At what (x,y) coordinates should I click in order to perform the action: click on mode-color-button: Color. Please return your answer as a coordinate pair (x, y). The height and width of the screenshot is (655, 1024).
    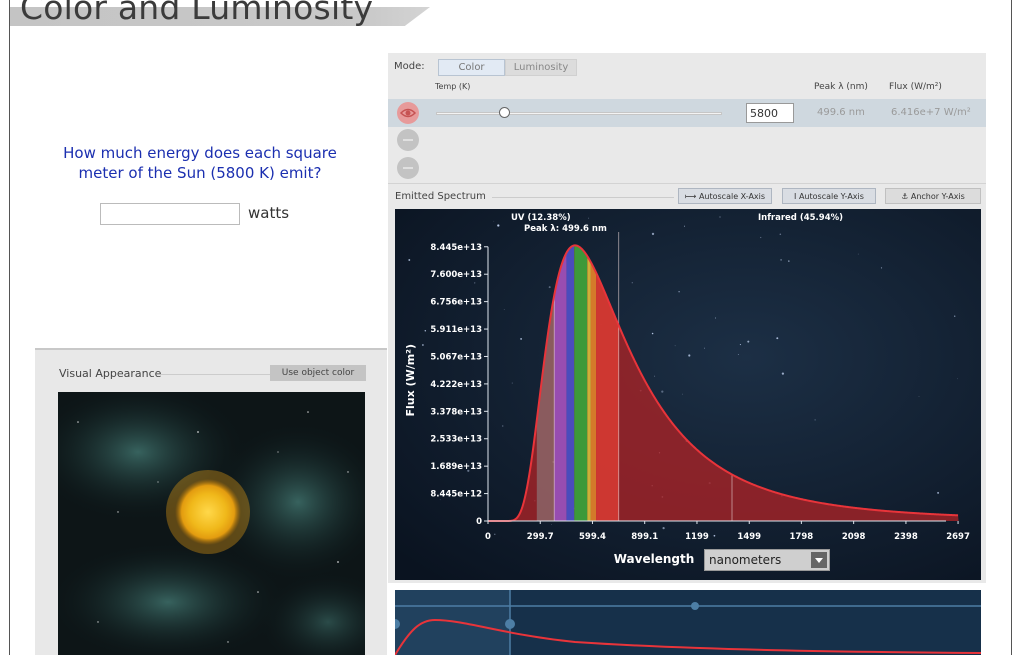
    Looking at the image, I should click on (471, 67).